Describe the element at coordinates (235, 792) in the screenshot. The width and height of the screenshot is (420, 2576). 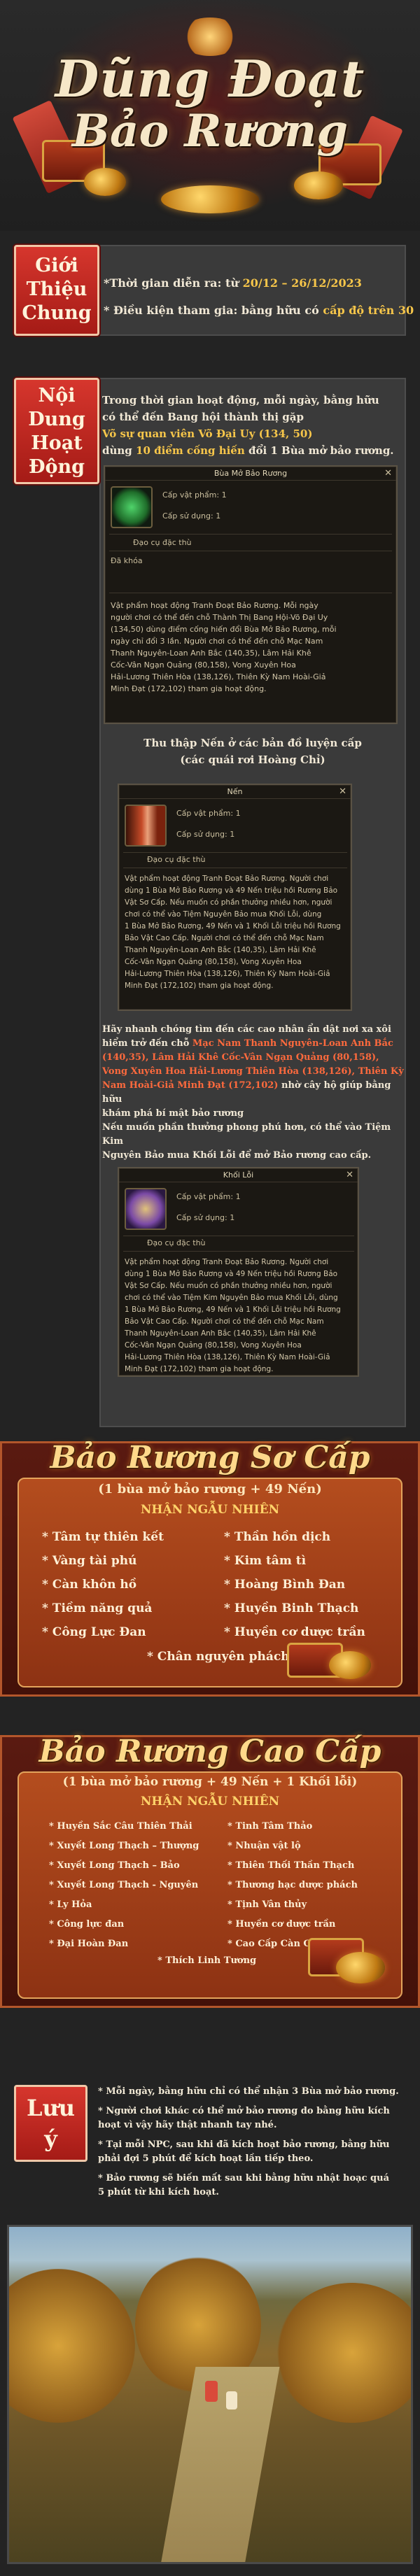
I see `tooltip-title: Nến` at that location.